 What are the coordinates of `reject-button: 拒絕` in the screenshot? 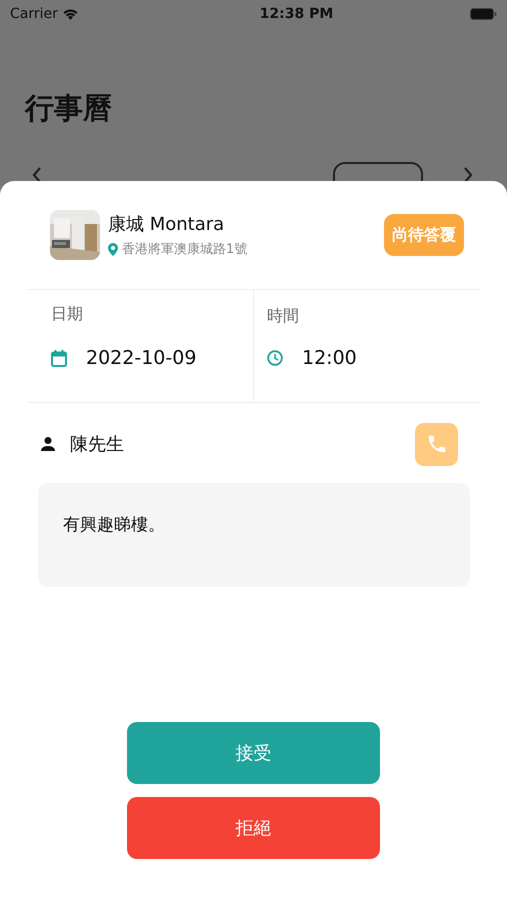 It's located at (253, 828).